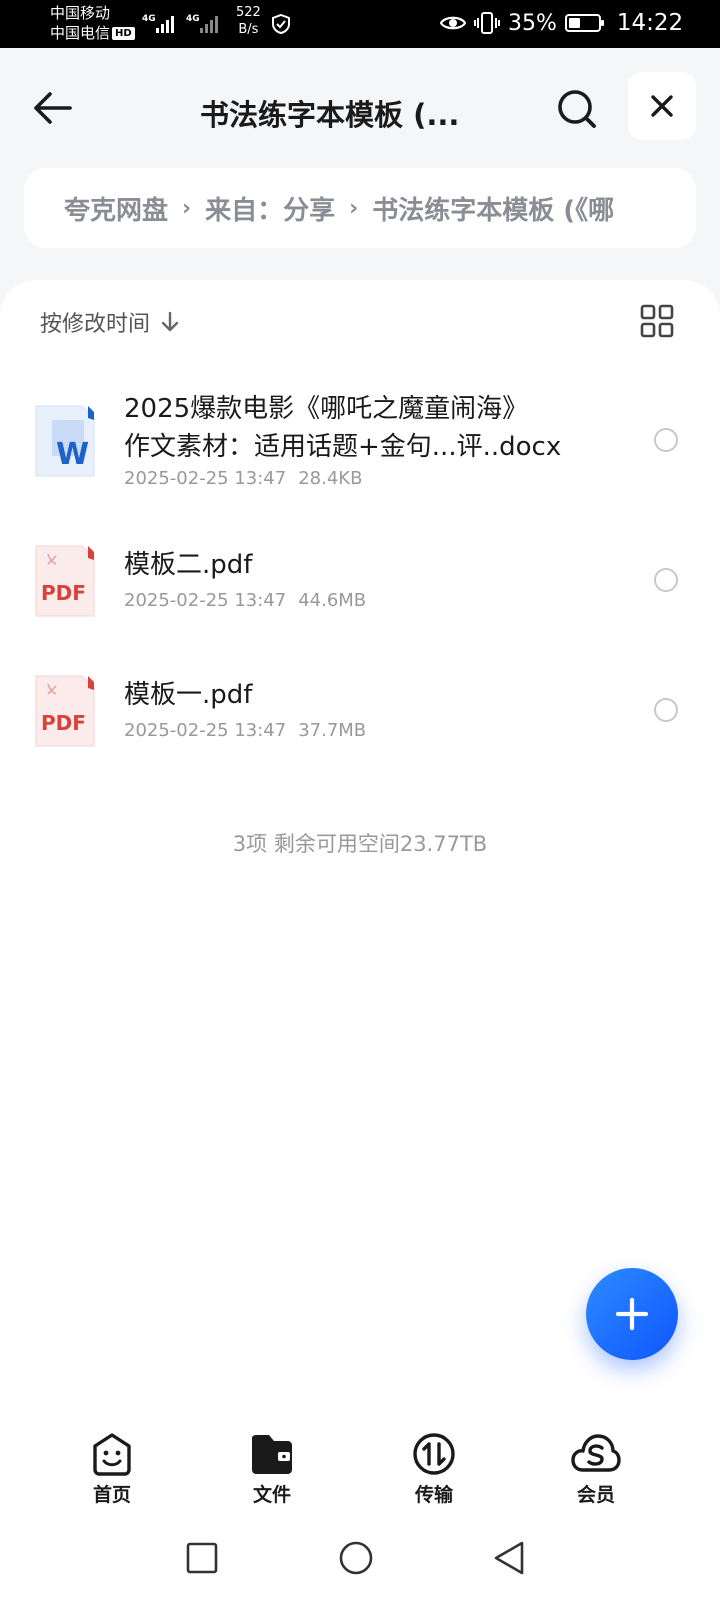 Image resolution: width=720 pixels, height=1600 pixels. I want to click on storage-summary: 3项 剩余可用空间23.77TB, so click(360, 844).